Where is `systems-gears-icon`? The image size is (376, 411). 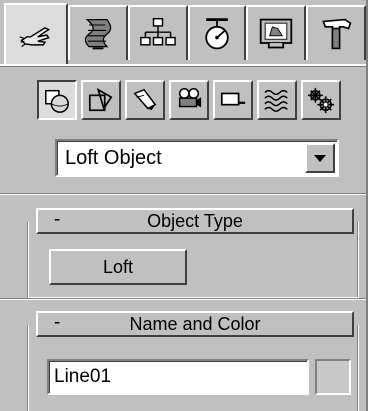 systems-gears-icon is located at coordinates (321, 100).